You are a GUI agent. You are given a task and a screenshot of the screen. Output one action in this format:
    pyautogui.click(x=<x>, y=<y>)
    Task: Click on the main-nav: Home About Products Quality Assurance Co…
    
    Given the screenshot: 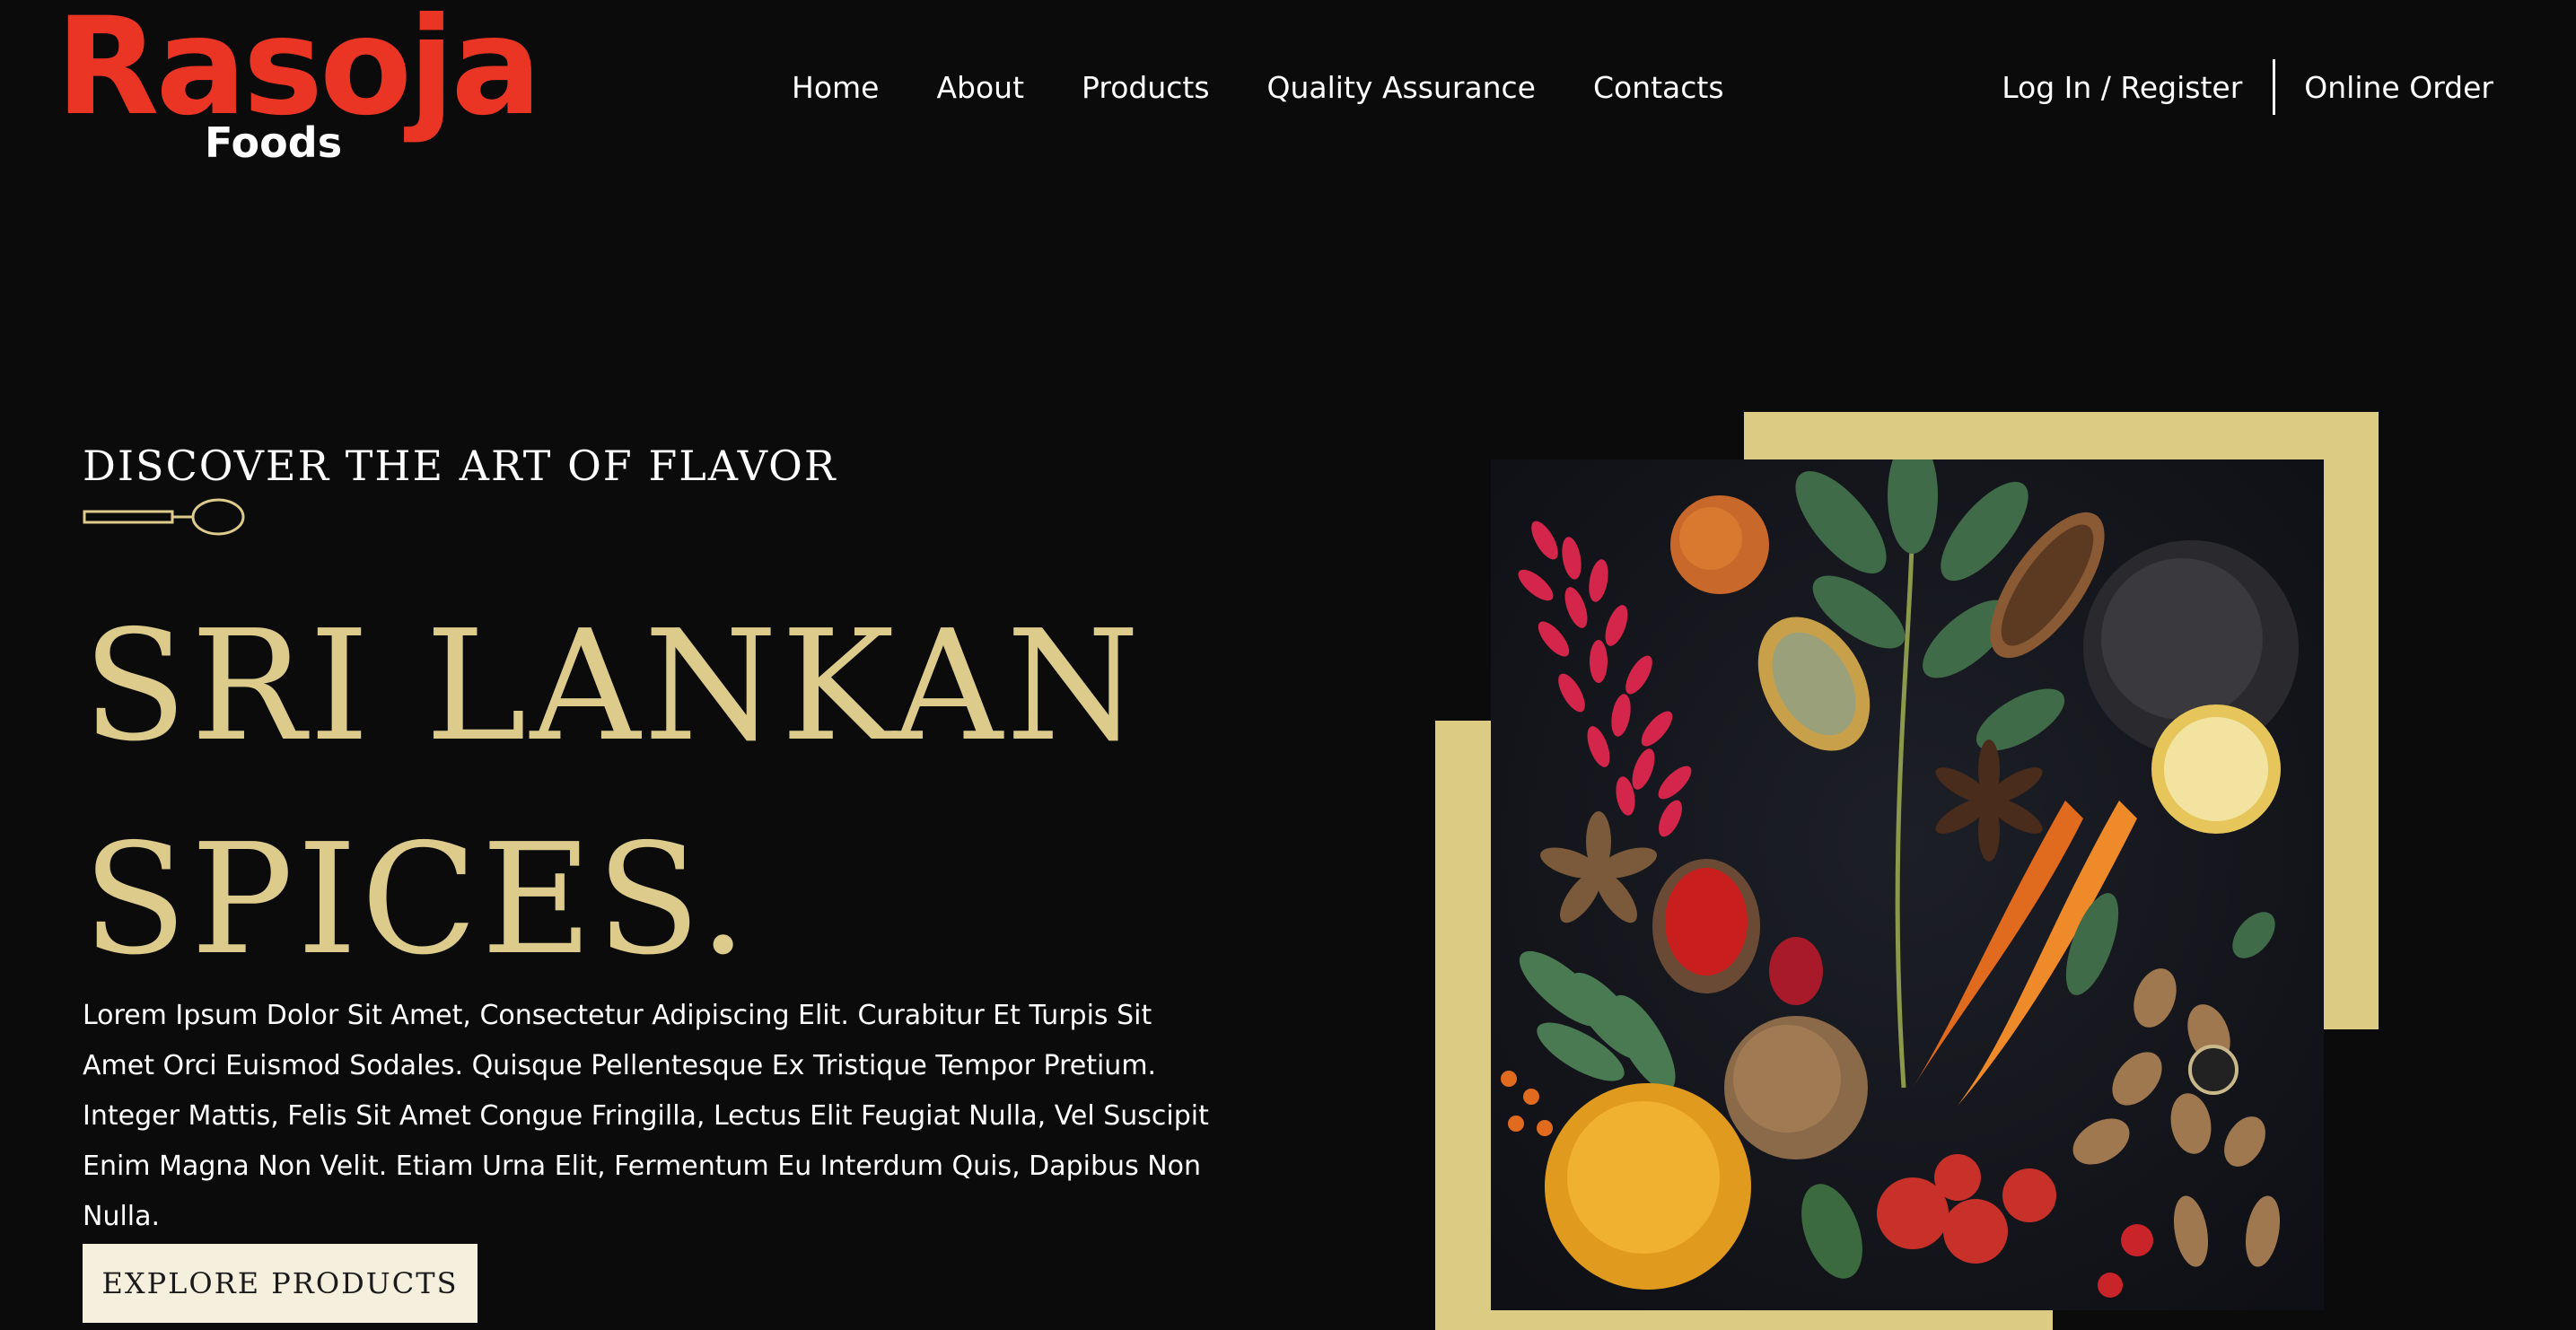 What is the action you would take?
    pyautogui.click(x=1258, y=87)
    